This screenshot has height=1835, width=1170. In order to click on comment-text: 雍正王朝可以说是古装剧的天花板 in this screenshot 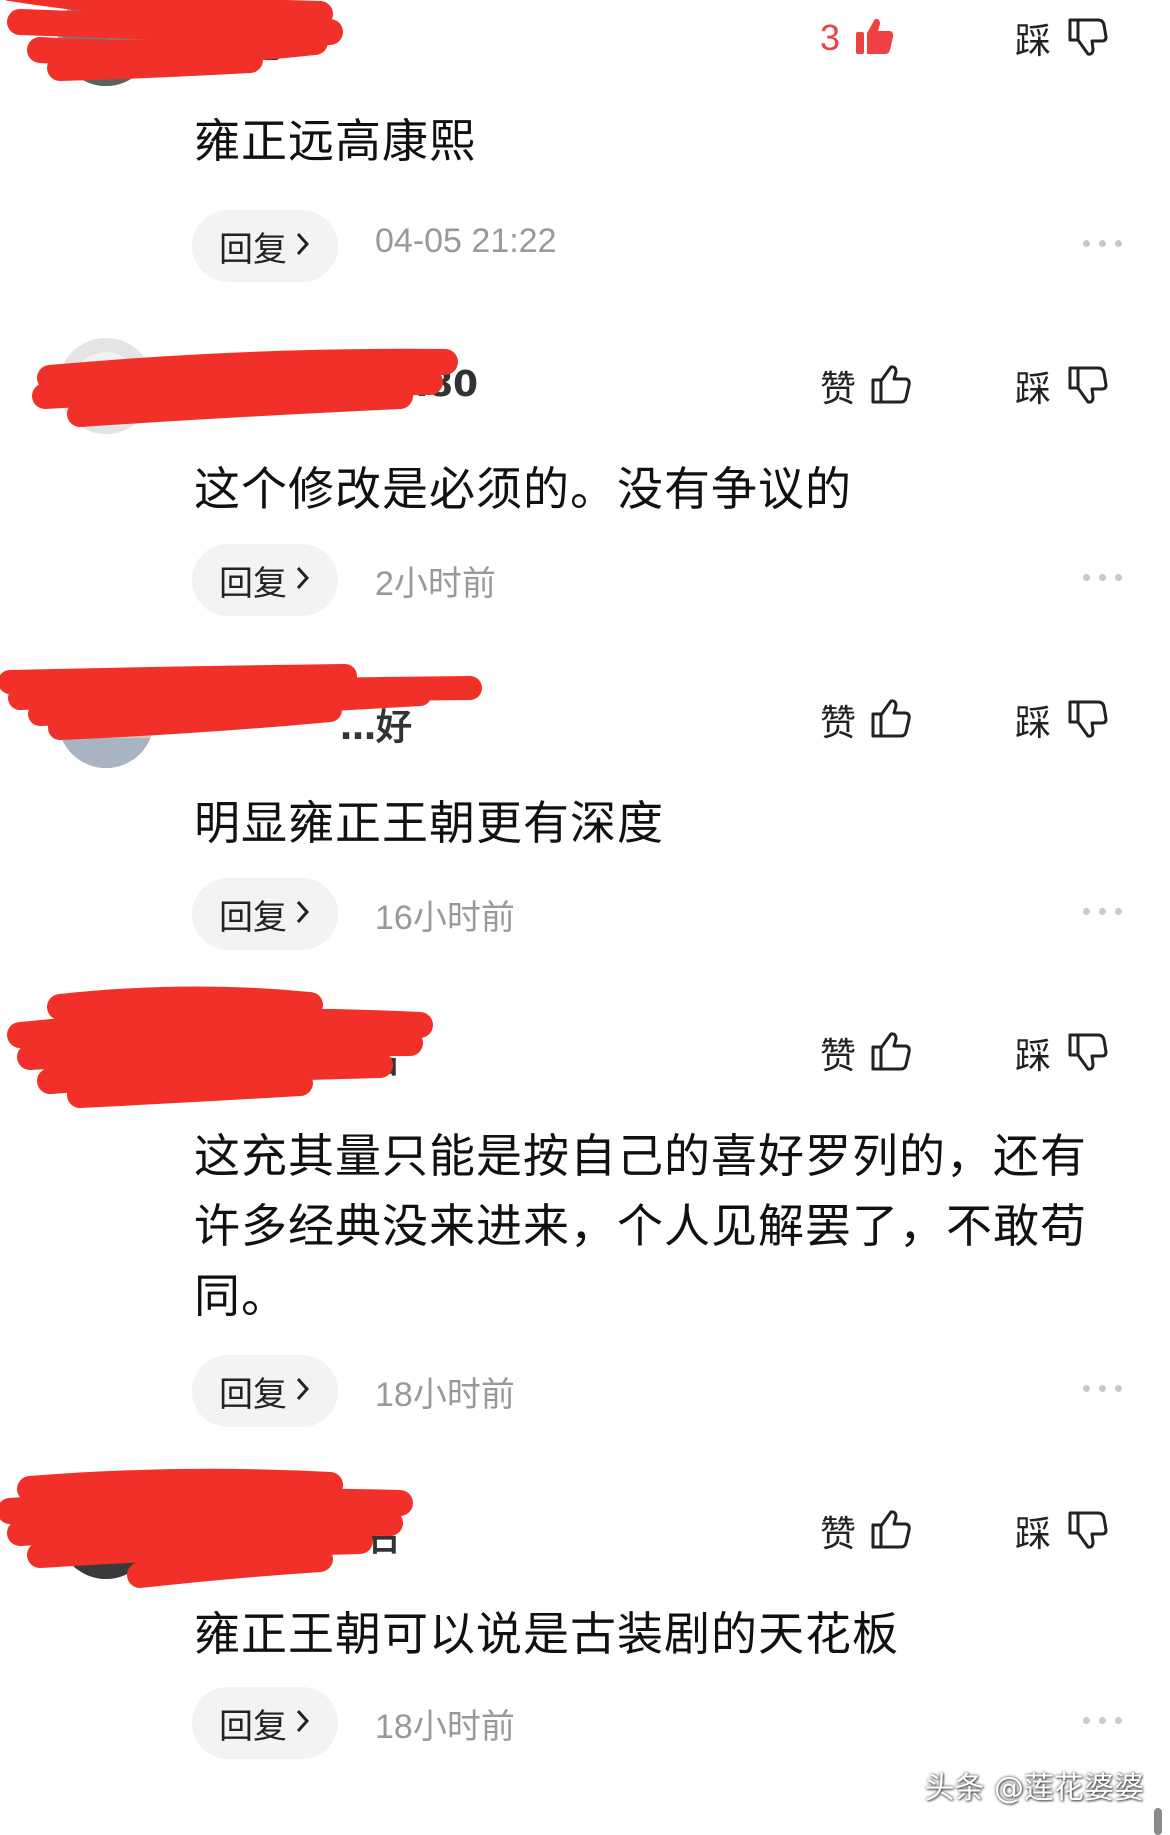, I will do `click(546, 1634)`.